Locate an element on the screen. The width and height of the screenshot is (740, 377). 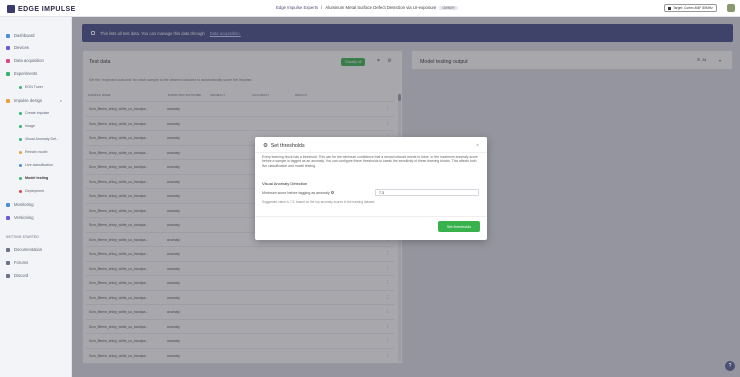
owner-badge: OWNER is located at coordinates (448, 7).